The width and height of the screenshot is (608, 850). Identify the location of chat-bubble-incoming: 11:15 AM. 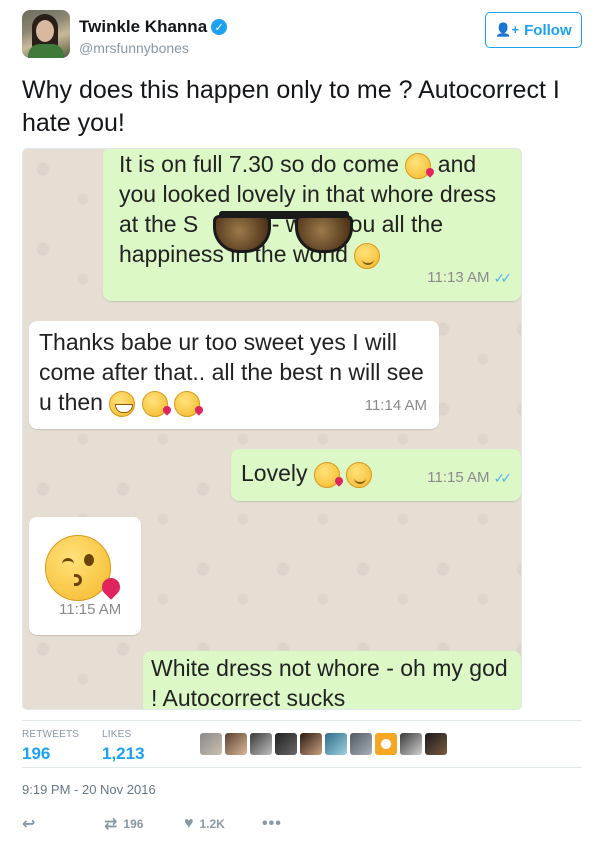
(85, 576).